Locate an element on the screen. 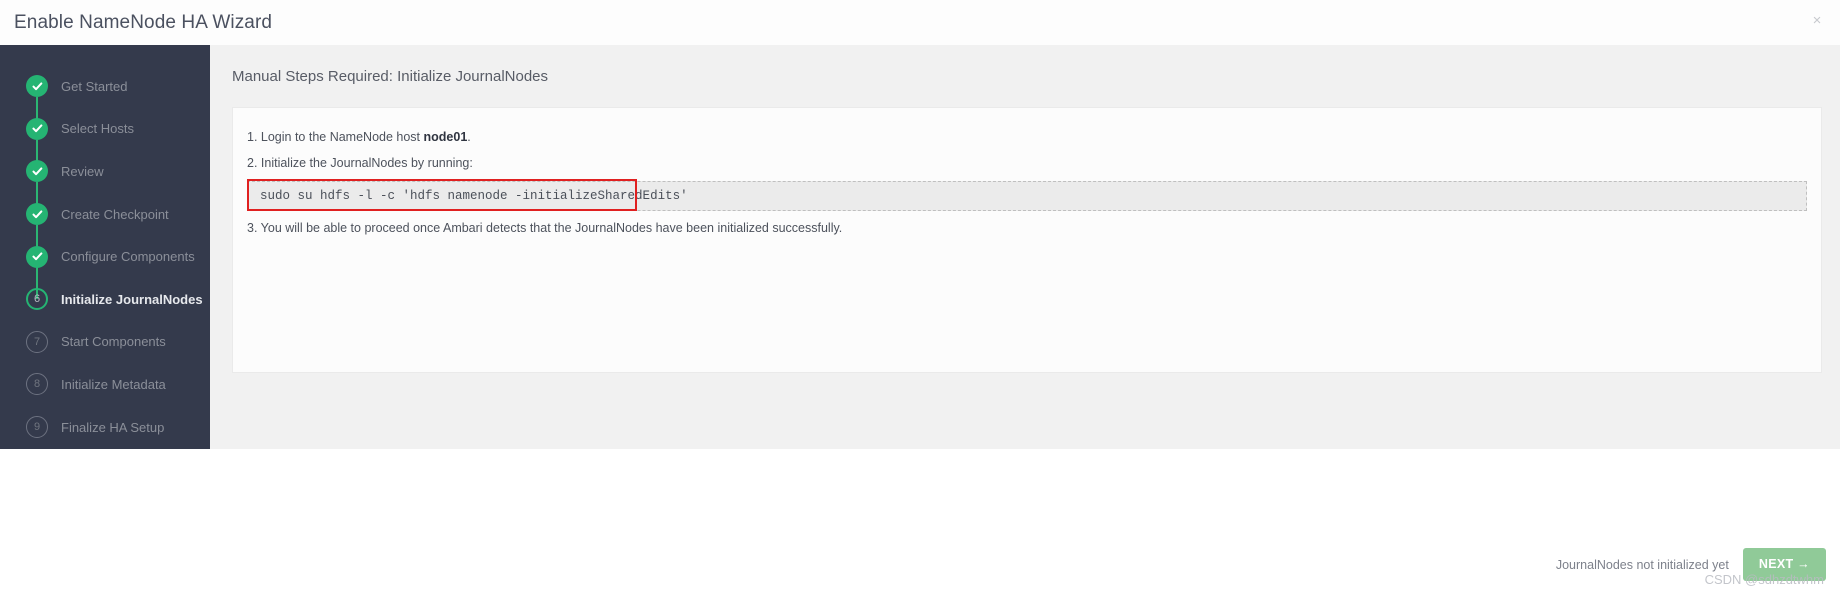 Image resolution: width=1840 pixels, height=589 pixels. namenode-host: node01 is located at coordinates (445, 137).